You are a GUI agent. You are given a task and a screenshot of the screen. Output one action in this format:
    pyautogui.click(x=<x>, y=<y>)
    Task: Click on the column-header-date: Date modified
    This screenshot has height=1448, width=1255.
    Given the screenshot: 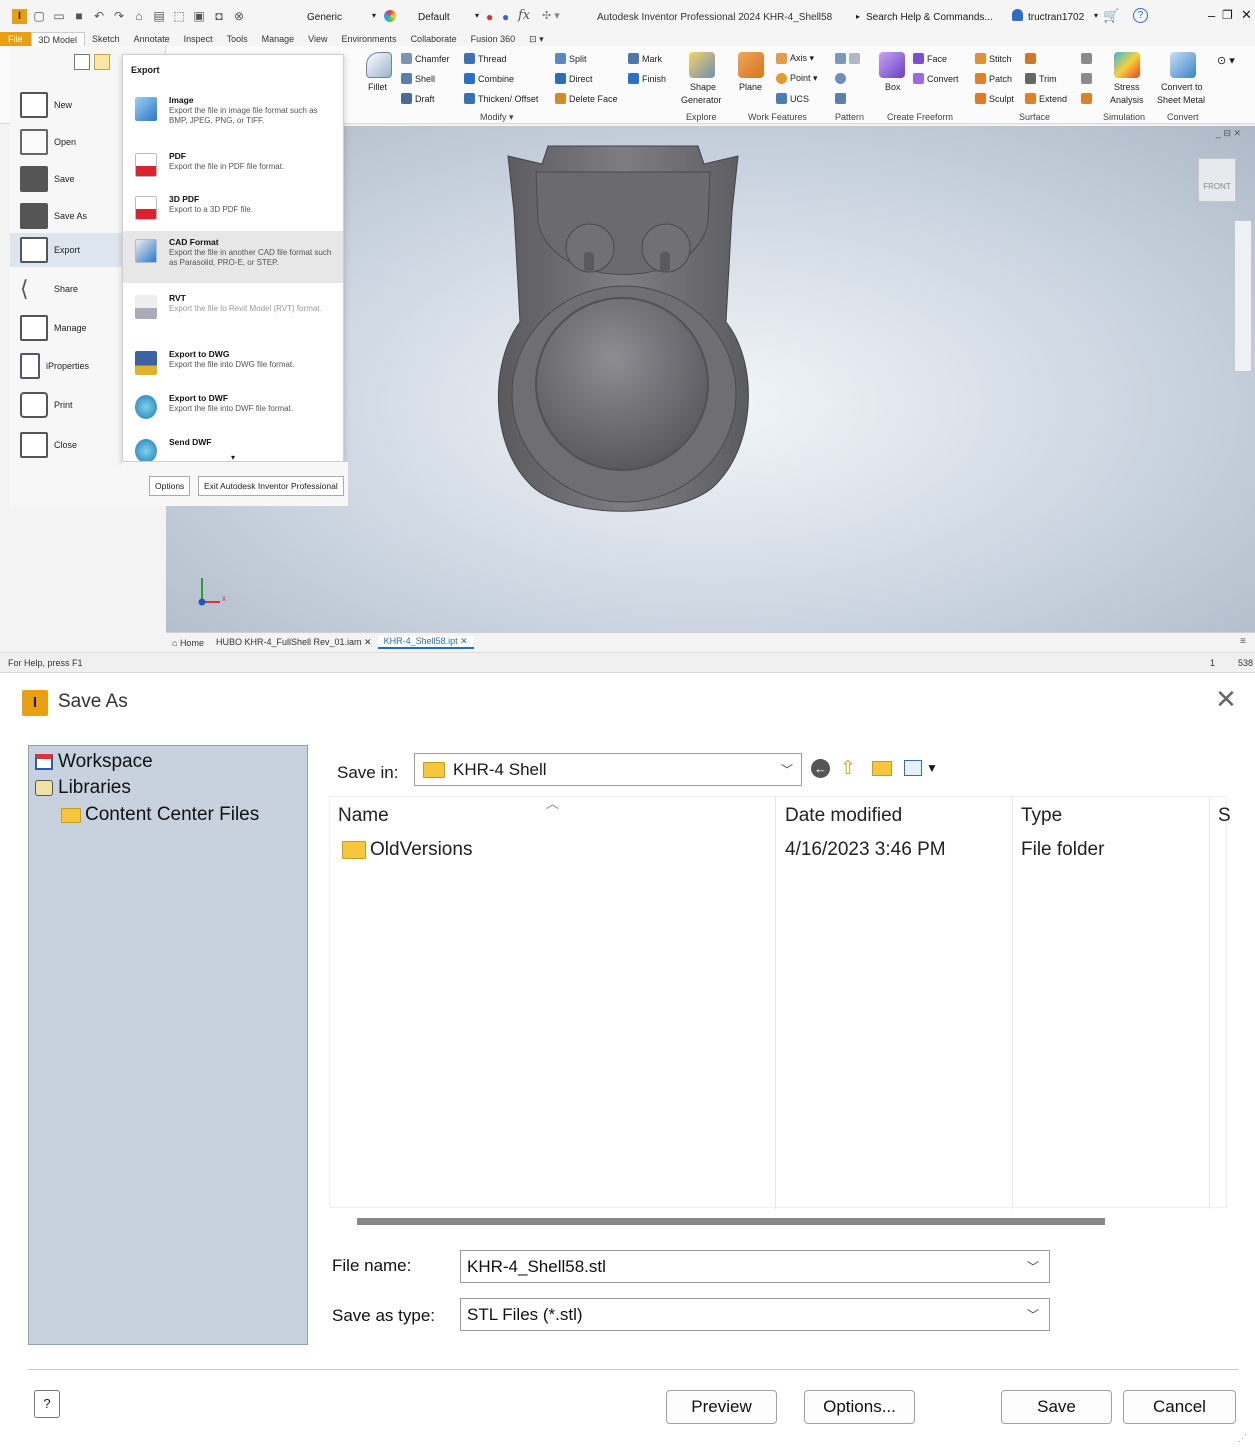 What is the action you would take?
    pyautogui.click(x=843, y=816)
    